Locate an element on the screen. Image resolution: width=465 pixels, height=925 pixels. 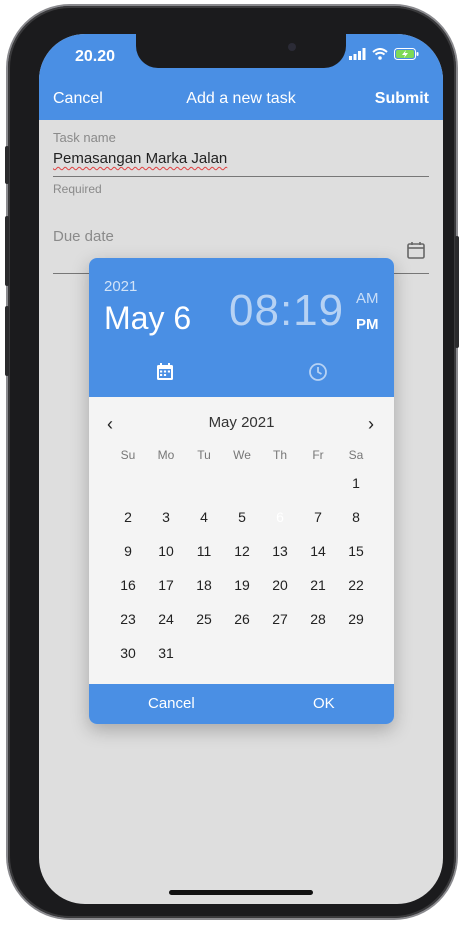
am-toggle: AM is located at coordinates (367, 298).